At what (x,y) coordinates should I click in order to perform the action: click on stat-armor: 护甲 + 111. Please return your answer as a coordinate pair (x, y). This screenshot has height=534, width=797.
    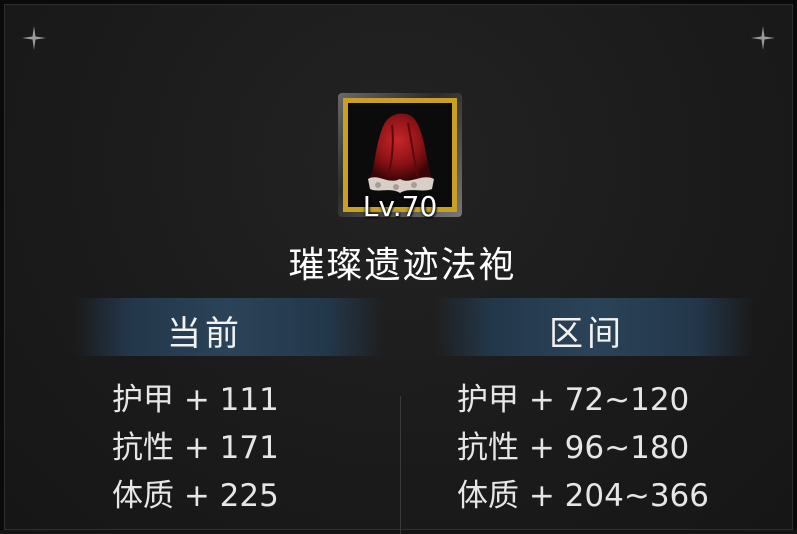
    Looking at the image, I should click on (195, 400).